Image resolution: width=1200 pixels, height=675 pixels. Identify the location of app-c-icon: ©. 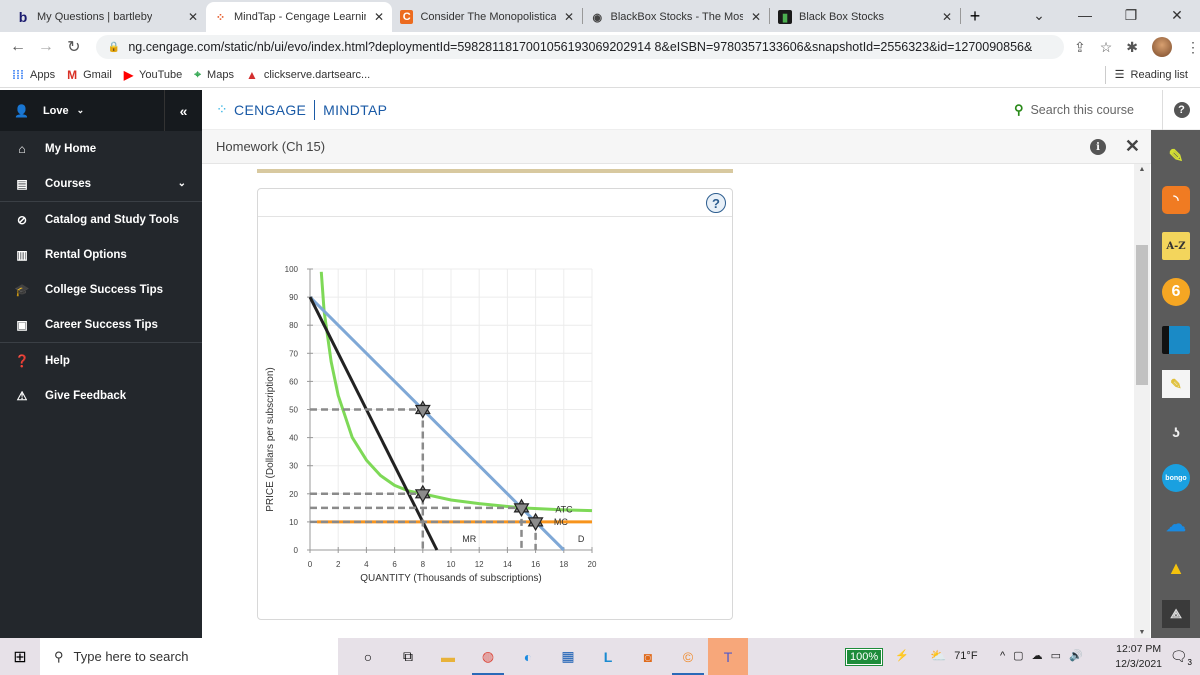
(688, 656).